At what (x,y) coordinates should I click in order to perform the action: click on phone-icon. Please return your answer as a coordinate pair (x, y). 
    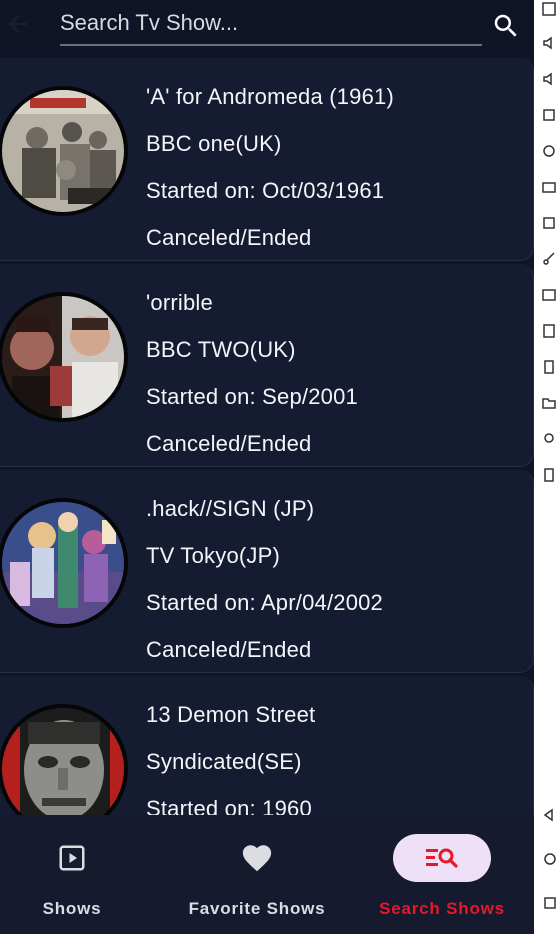
    Looking at the image, I should click on (549, 475).